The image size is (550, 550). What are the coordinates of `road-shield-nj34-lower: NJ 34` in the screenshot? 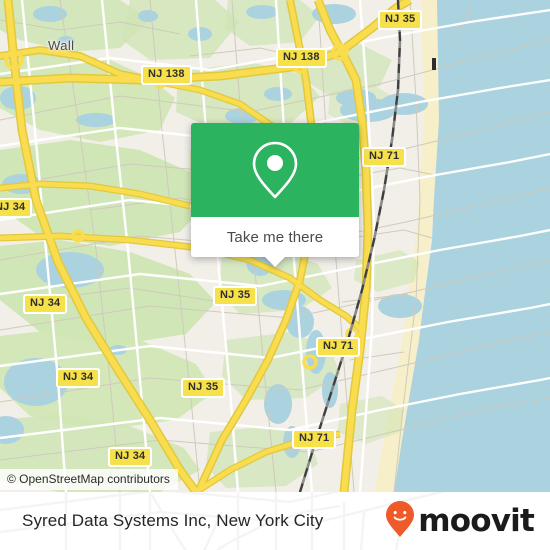 It's located at (78, 378).